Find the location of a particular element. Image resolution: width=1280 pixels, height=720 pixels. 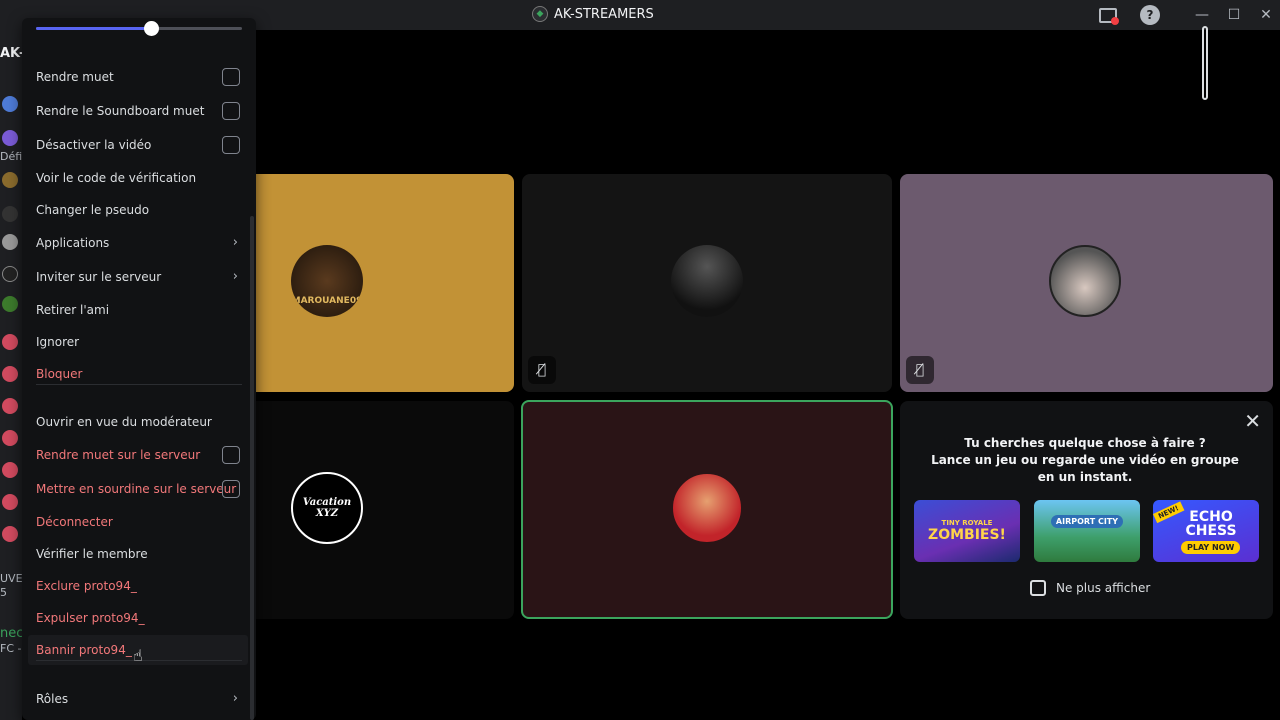

menu-item-label: Rôles is located at coordinates (52, 699).